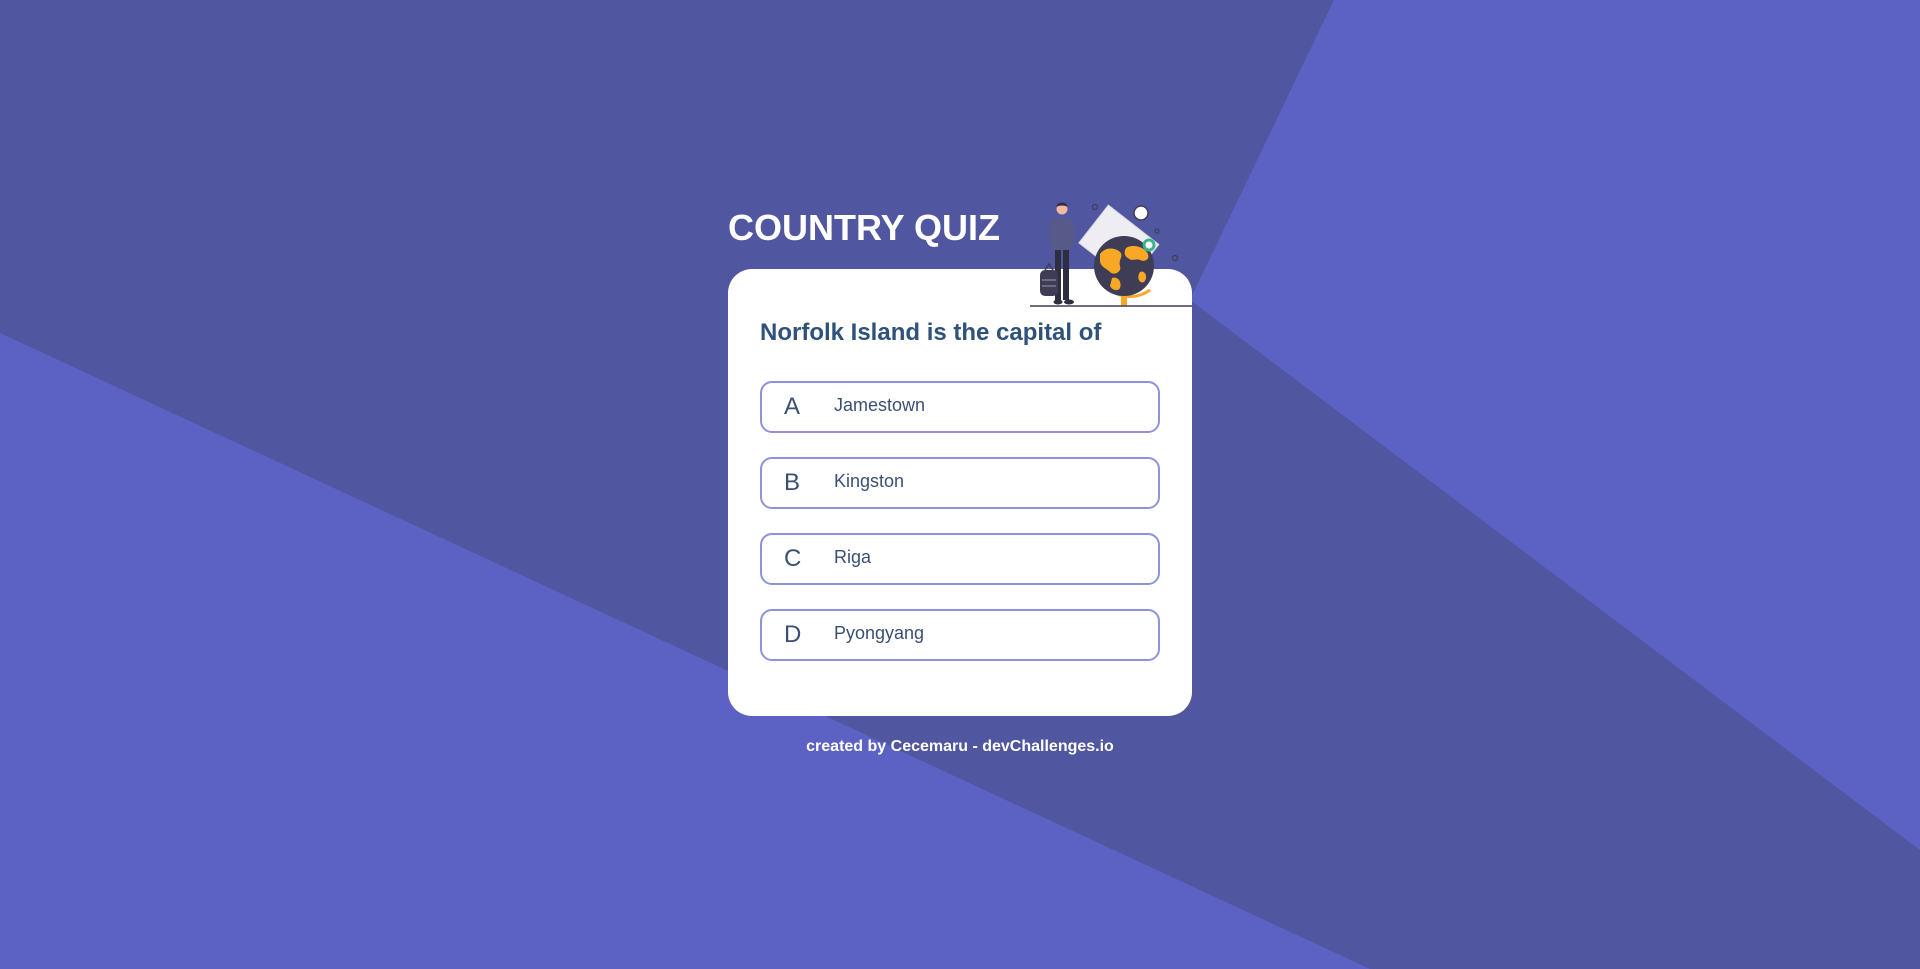 This screenshot has width=1920, height=969. What do you see at coordinates (879, 632) in the screenshot?
I see `option-text: Pyongyang` at bounding box center [879, 632].